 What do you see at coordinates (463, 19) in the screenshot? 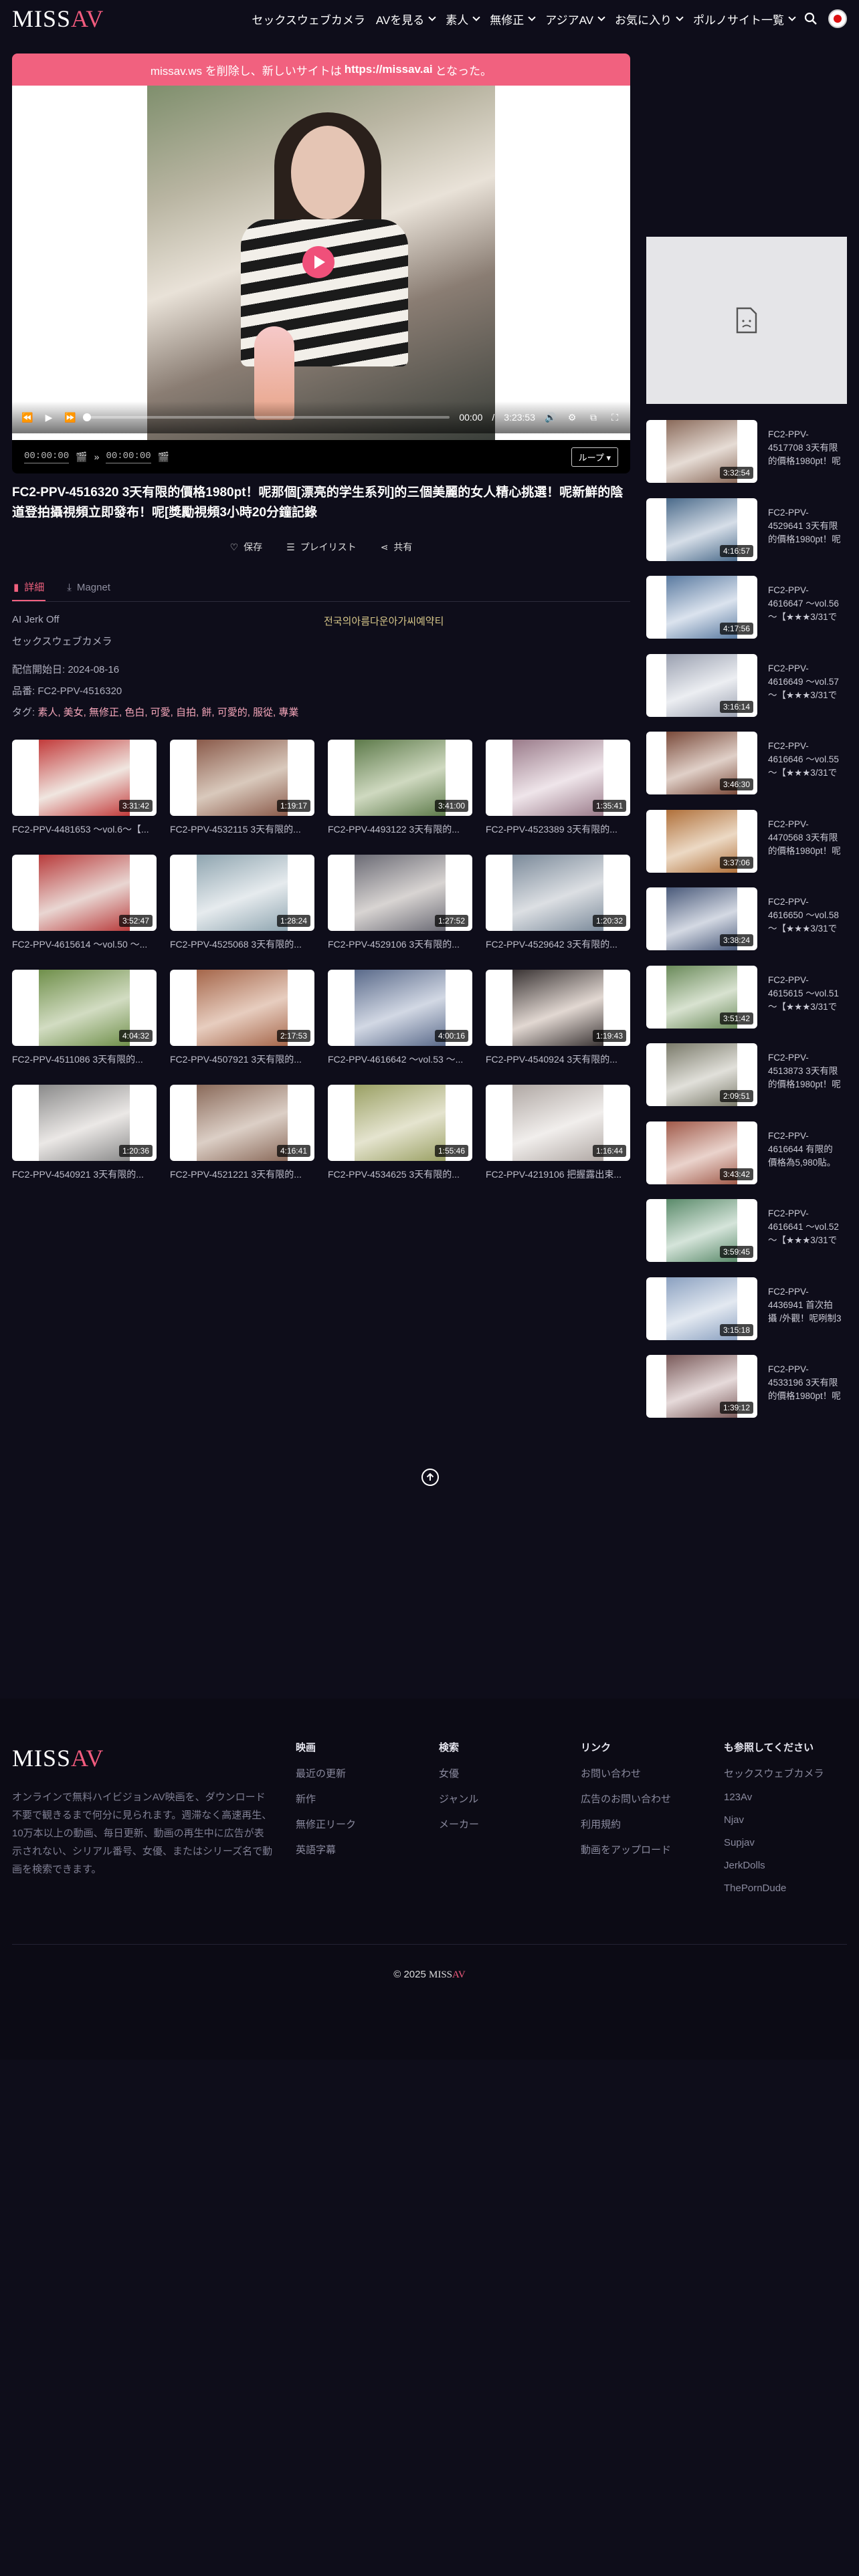
I see `nav-item-2: 素人` at bounding box center [463, 19].